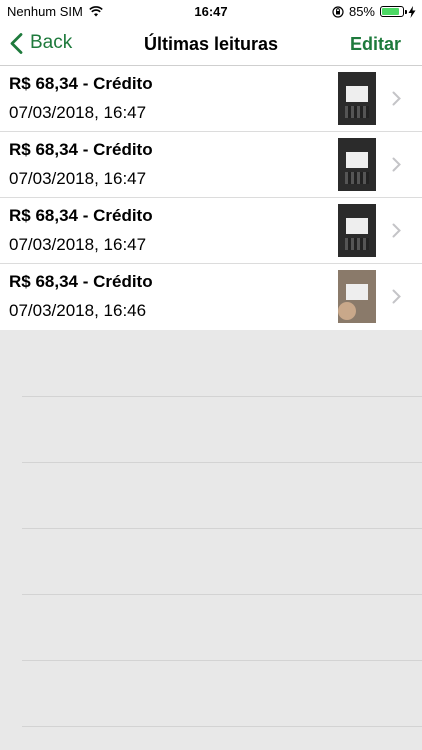 The width and height of the screenshot is (422, 750). Describe the element at coordinates (338, 11) in the screenshot. I see `orientation-lock-icon` at that location.